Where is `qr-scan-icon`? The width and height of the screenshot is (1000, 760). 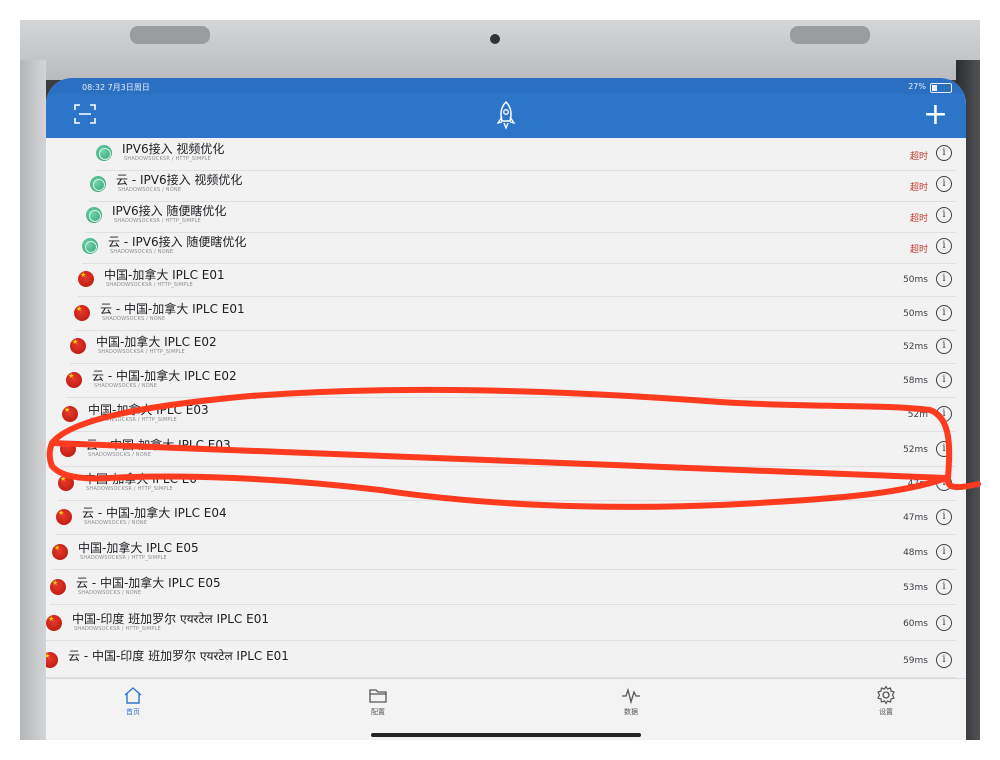 qr-scan-icon is located at coordinates (85, 114).